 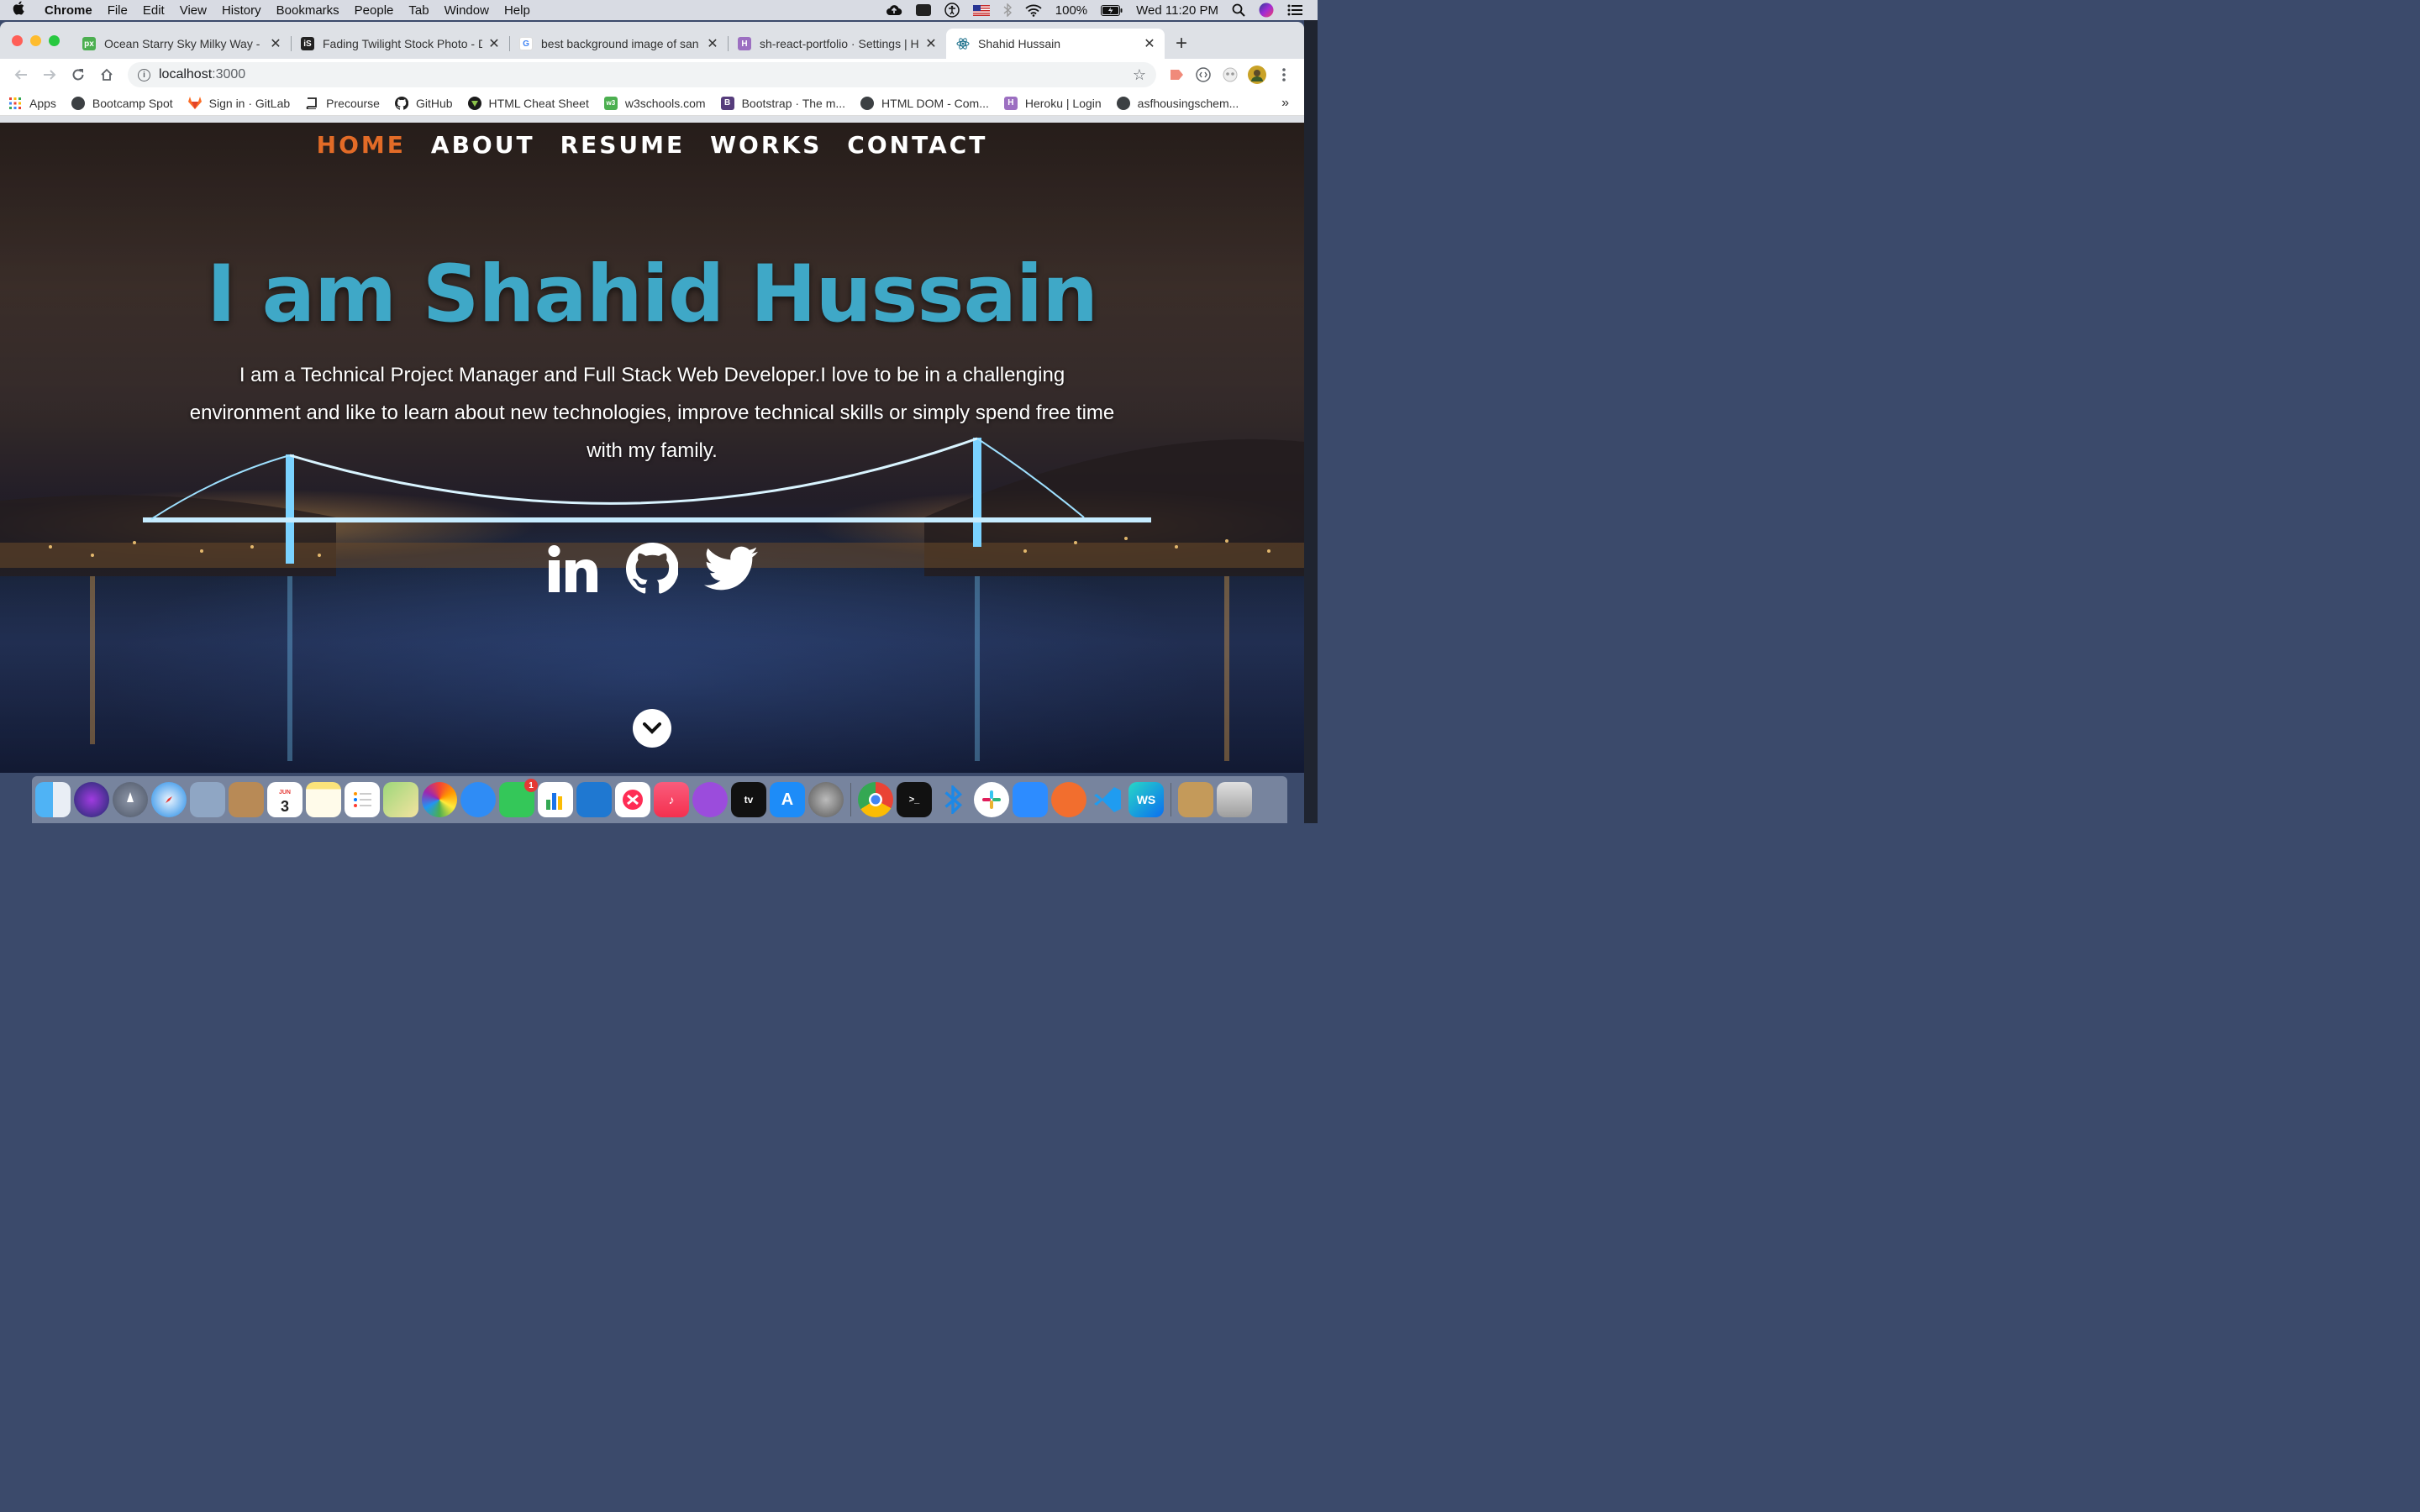 What do you see at coordinates (419, 10) in the screenshot?
I see `menu-tab: Tab` at bounding box center [419, 10].